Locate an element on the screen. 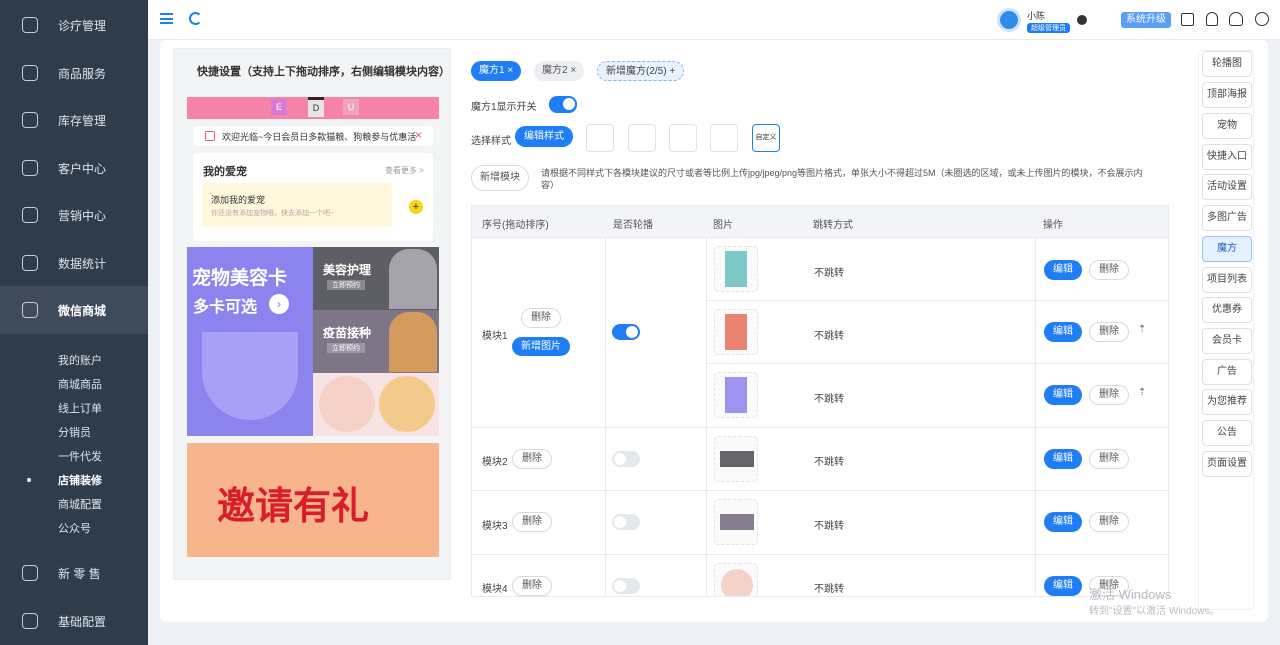 The width and height of the screenshot is (1280, 645). add-module-button: 新增模块 is located at coordinates (500, 178).